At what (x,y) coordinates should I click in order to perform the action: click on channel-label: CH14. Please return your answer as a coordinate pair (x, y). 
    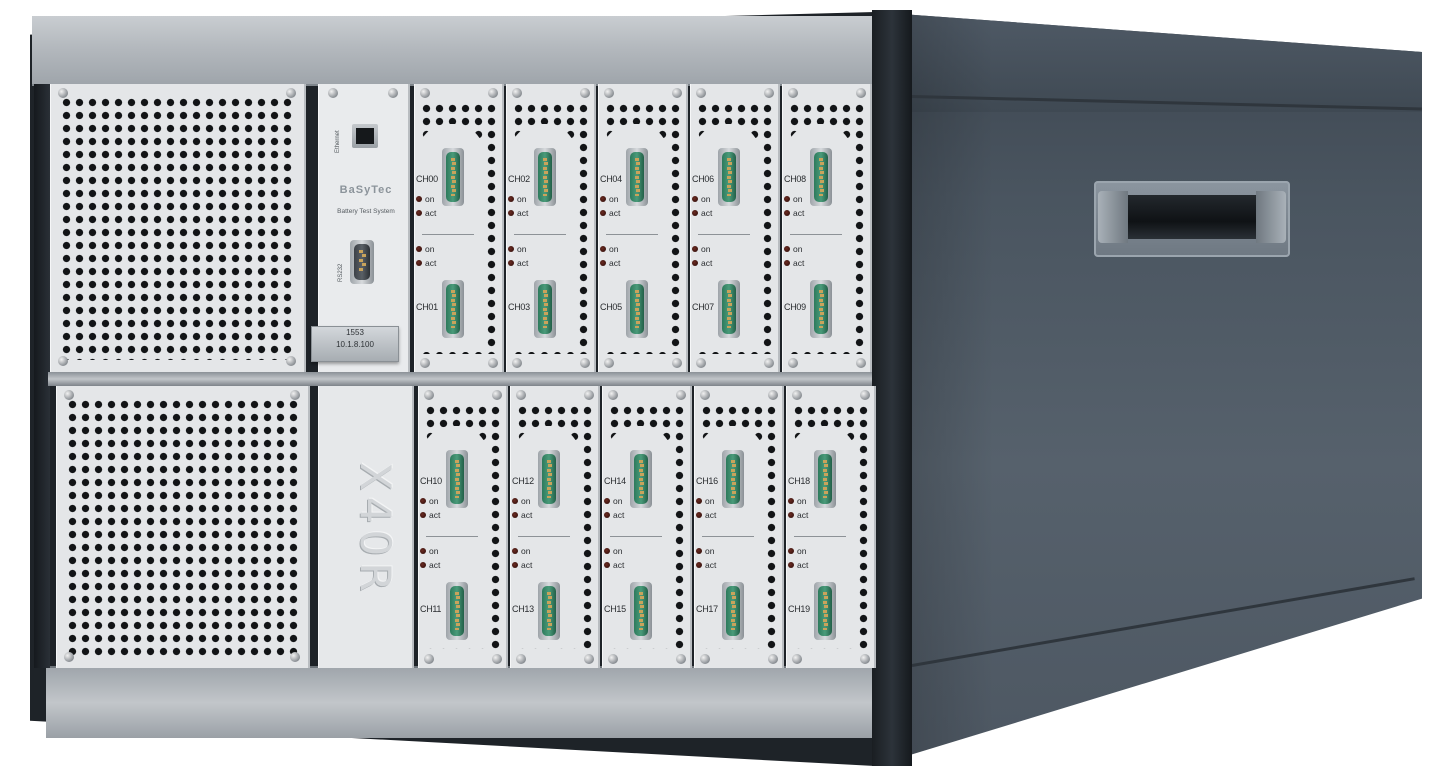
    Looking at the image, I should click on (615, 481).